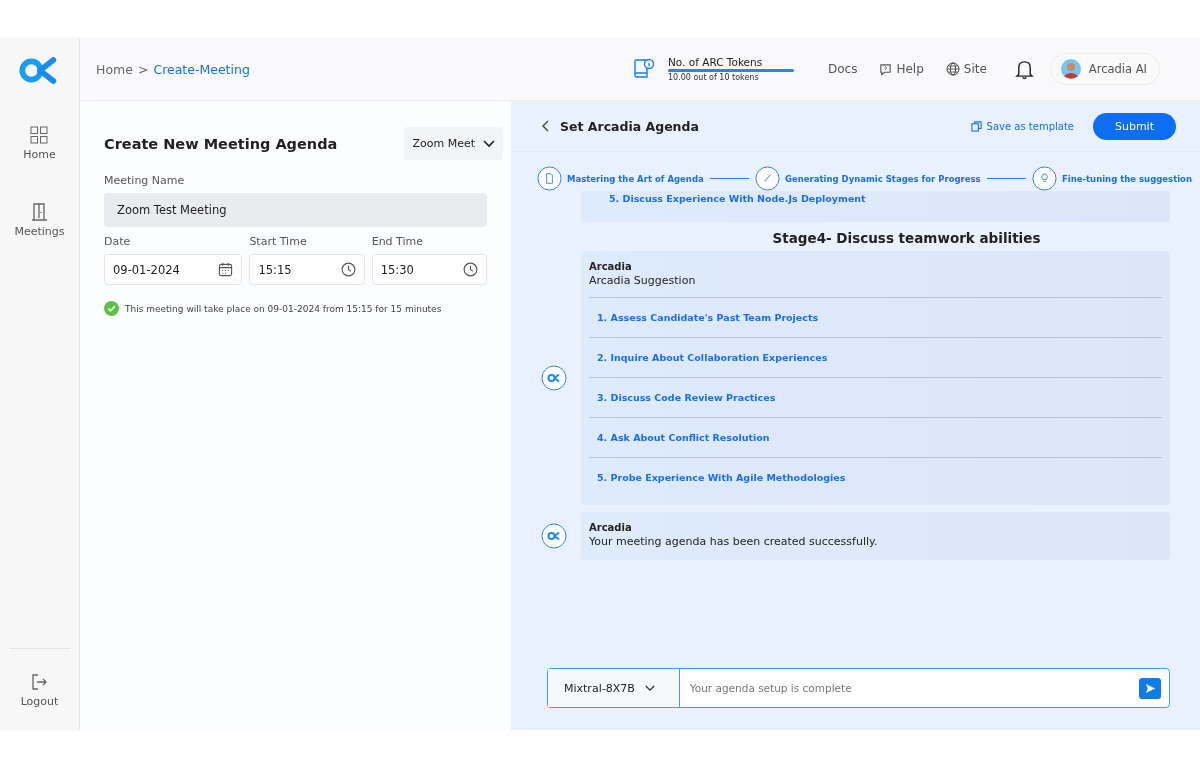 This screenshot has height=780, width=1200. I want to click on breadcrumb-link: Home, so click(114, 69).